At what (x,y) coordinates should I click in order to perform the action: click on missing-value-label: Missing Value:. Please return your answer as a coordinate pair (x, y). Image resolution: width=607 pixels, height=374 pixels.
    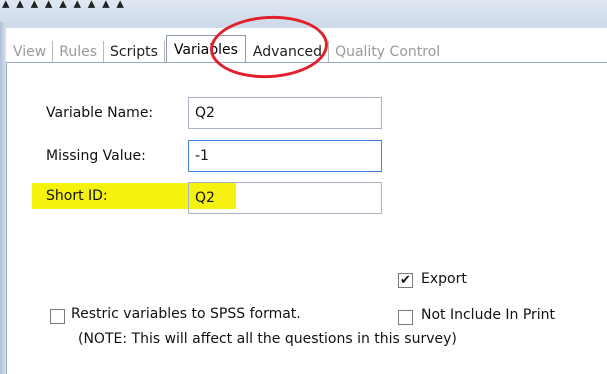
    Looking at the image, I should click on (96, 156).